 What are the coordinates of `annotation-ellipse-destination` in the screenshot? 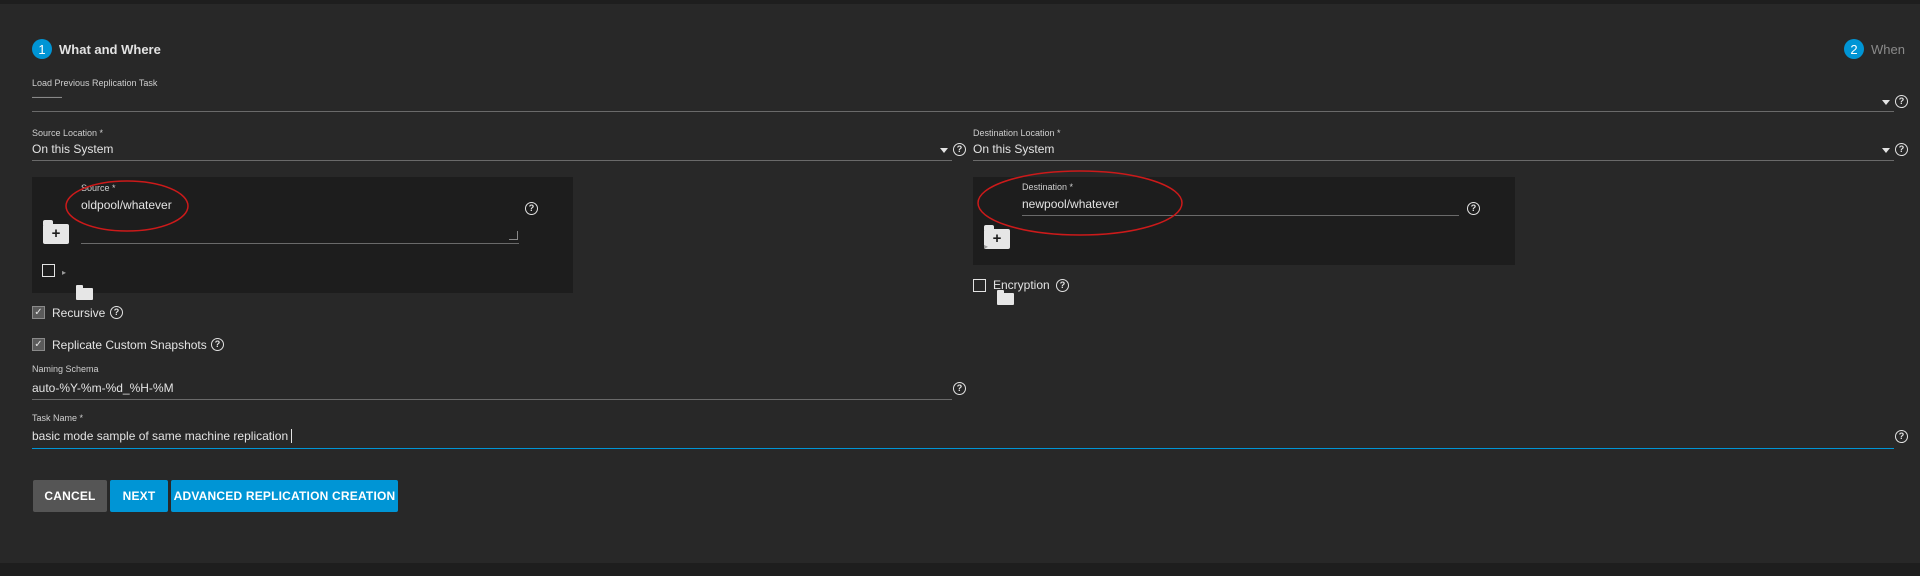 It's located at (1080, 203).